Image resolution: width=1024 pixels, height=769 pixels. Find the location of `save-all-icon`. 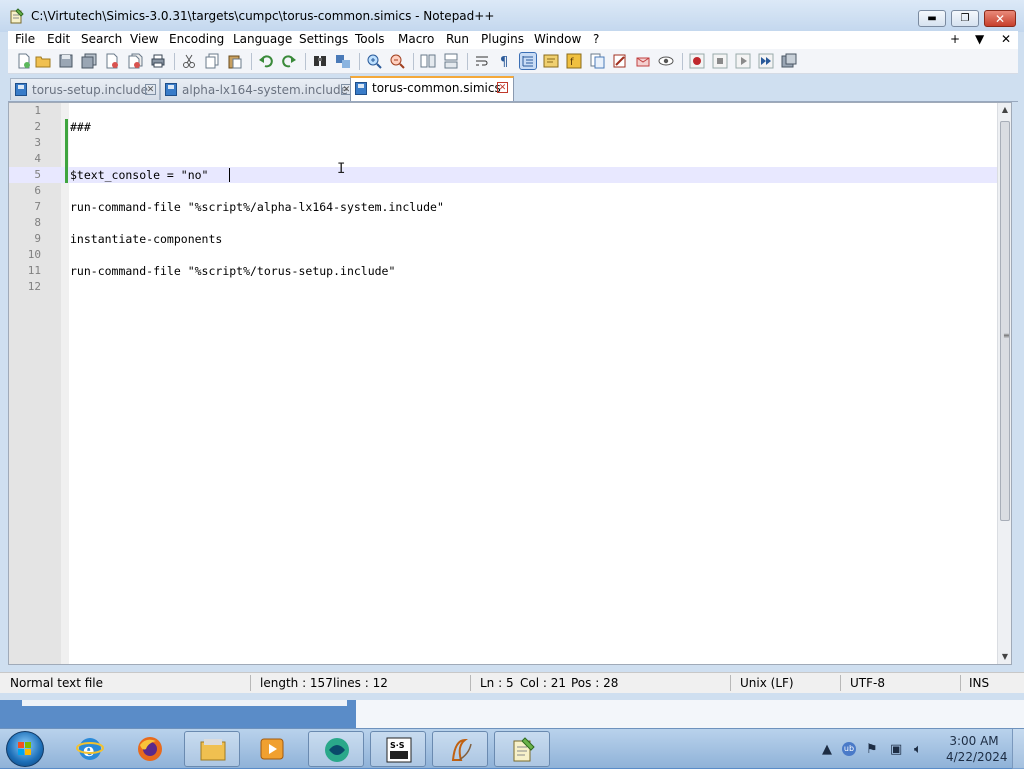

save-all-icon is located at coordinates (89, 61).